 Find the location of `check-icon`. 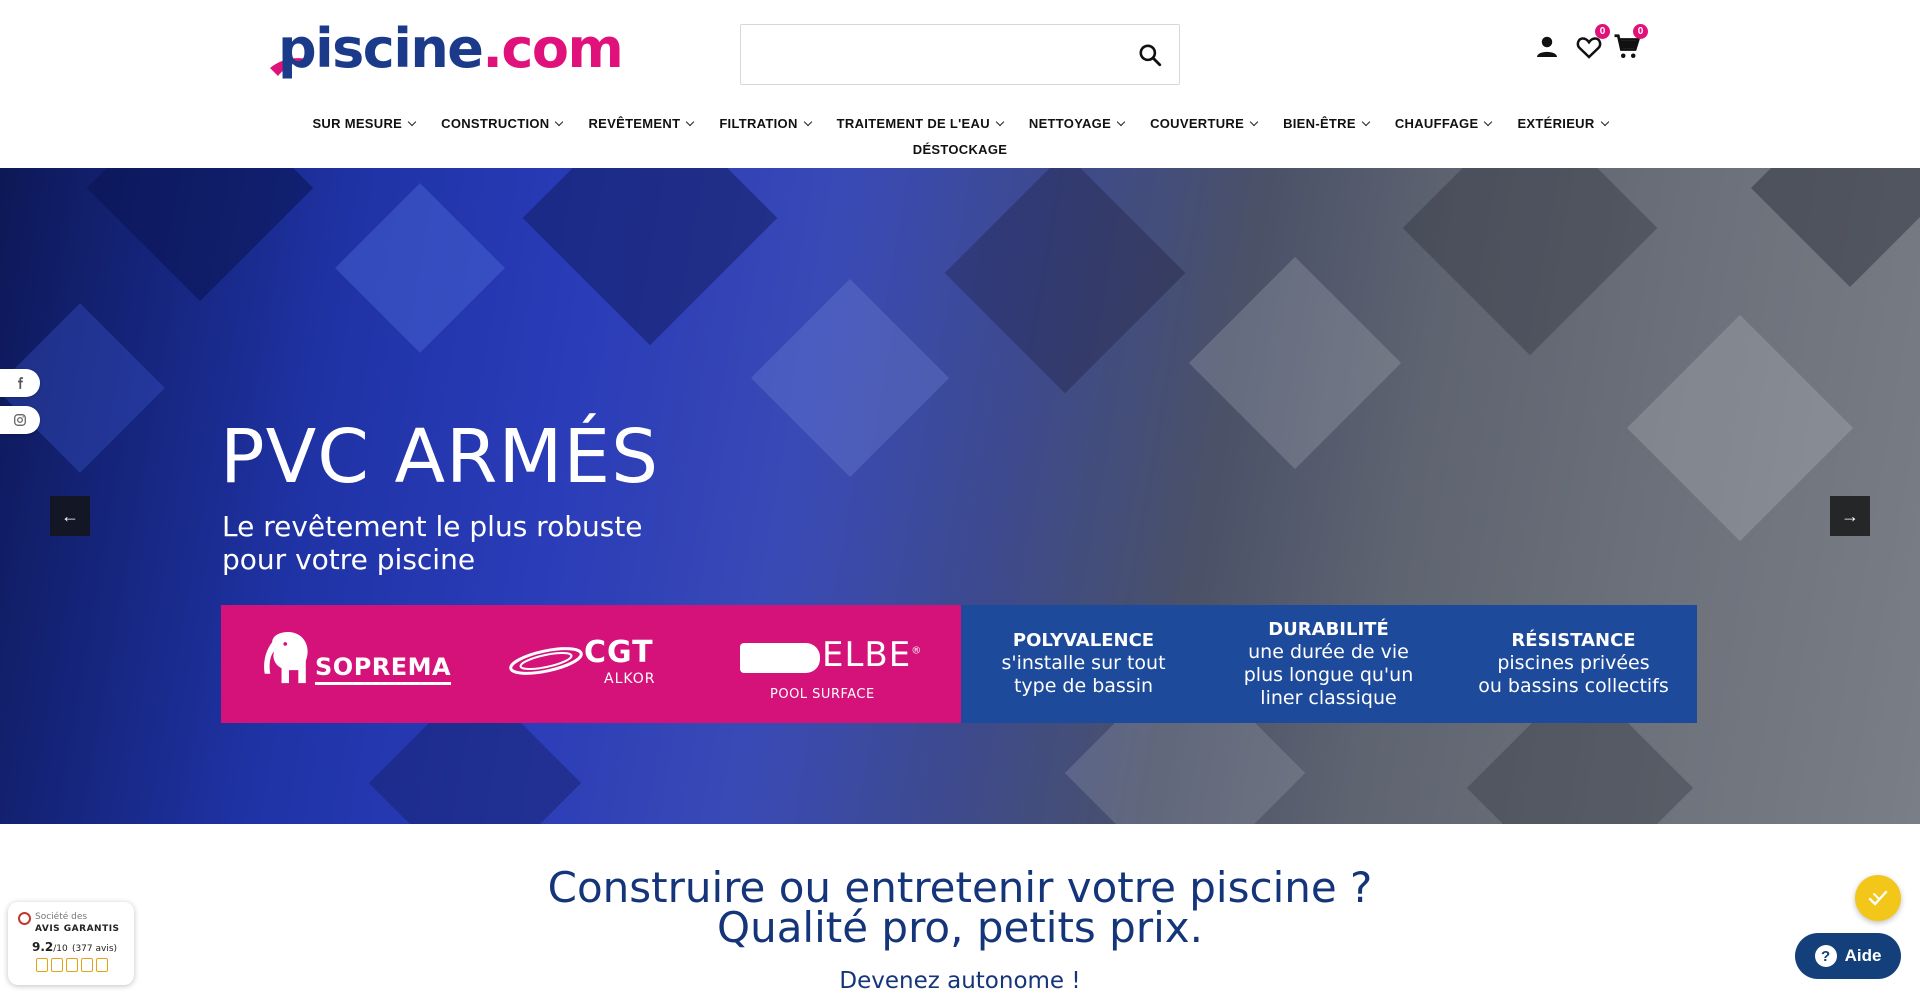

check-icon is located at coordinates (1878, 898).